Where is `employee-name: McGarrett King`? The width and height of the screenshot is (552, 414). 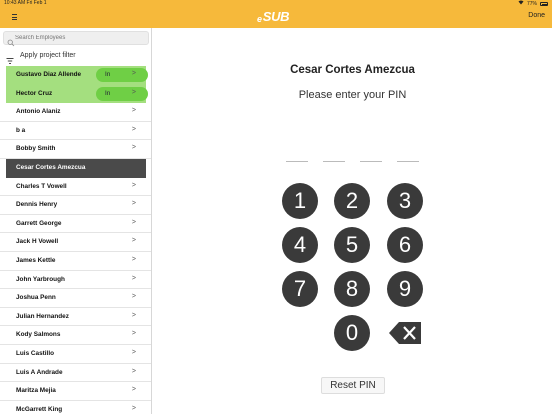
employee-name: McGarrett King is located at coordinates (39, 409).